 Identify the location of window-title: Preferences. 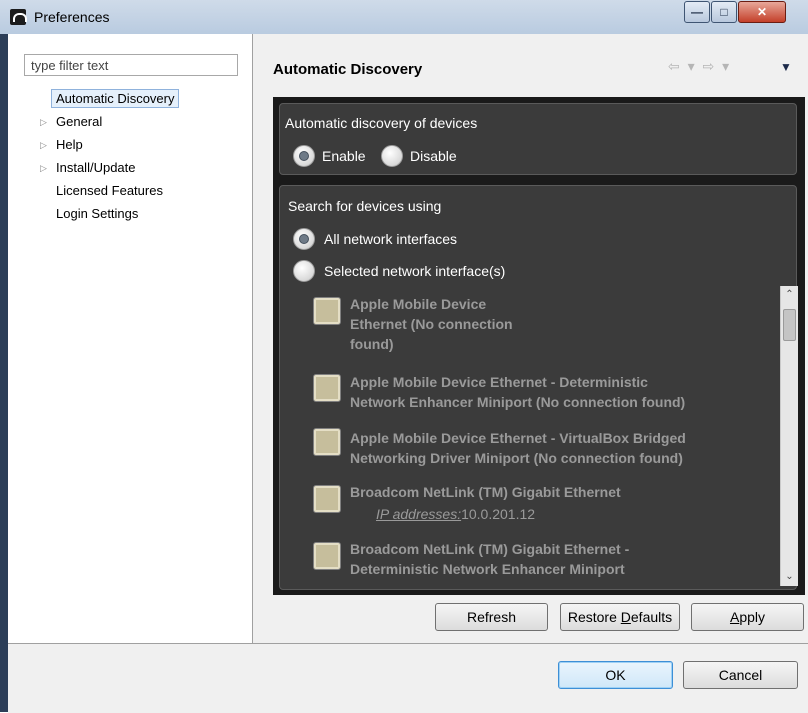
(72, 17).